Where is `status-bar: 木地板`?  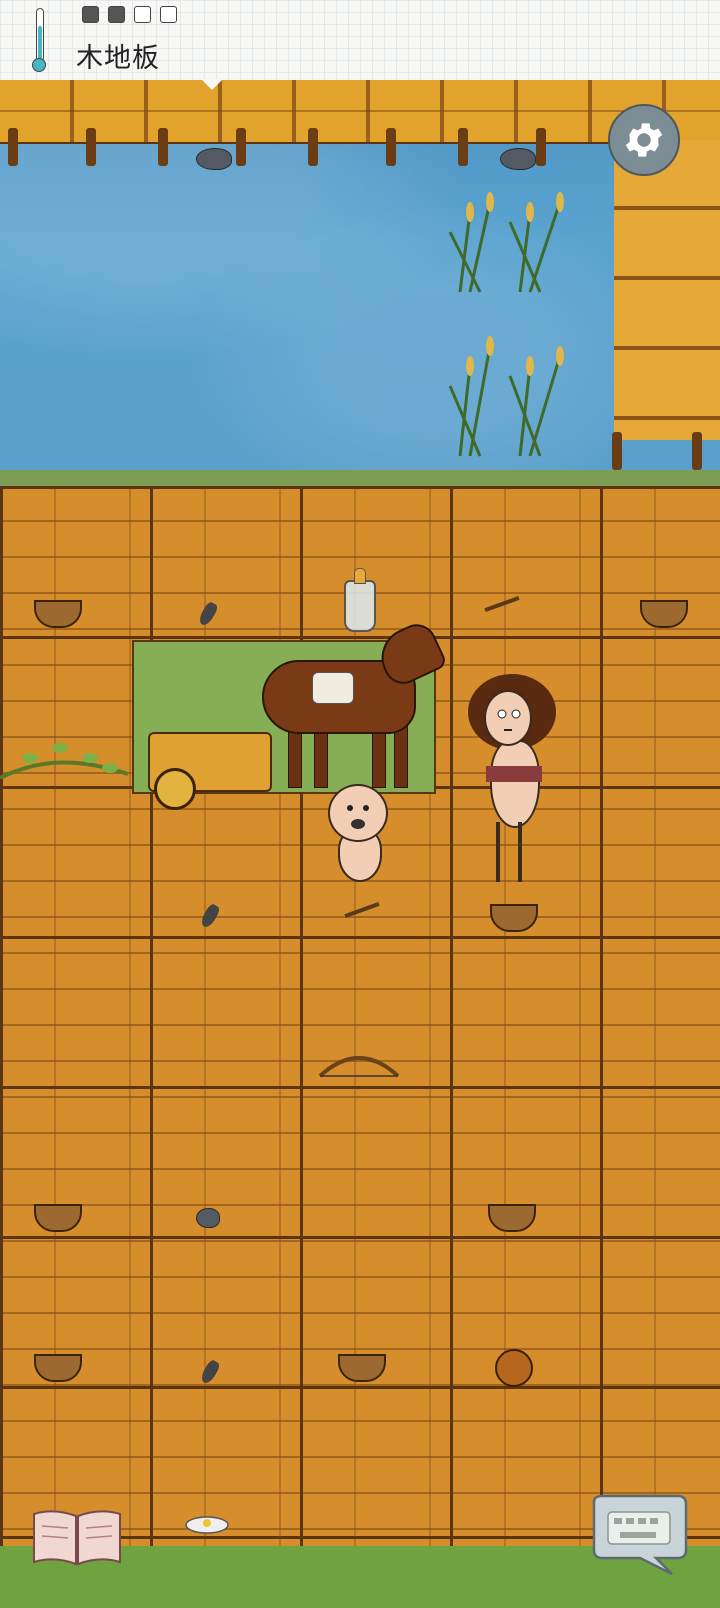 status-bar: 木地板 is located at coordinates (360, 45).